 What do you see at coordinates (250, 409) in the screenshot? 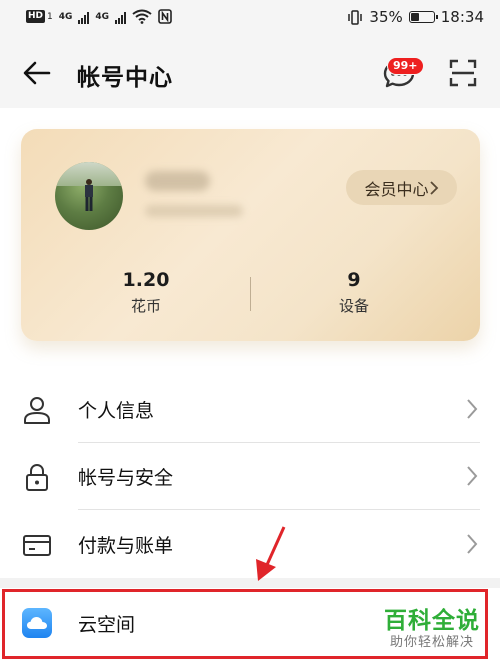
I see `menu-item-personal-info: 个人信息` at bounding box center [250, 409].